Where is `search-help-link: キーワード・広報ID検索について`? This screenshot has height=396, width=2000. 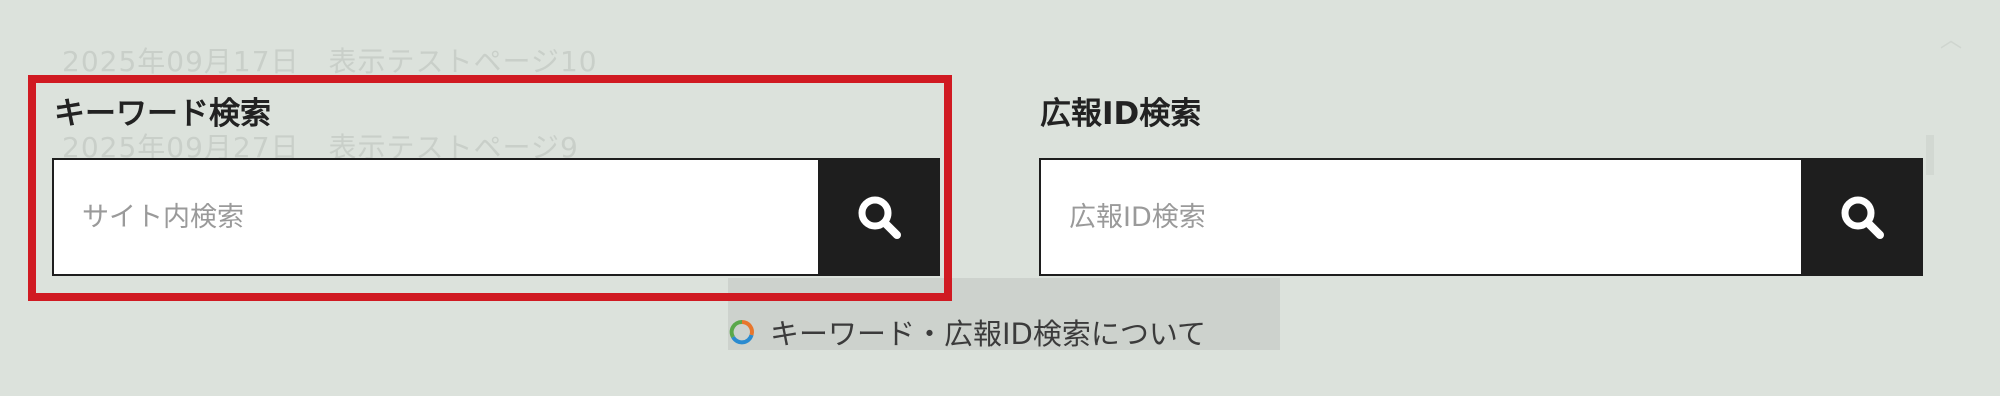
search-help-link: キーワード・広報ID検索について is located at coordinates (967, 332).